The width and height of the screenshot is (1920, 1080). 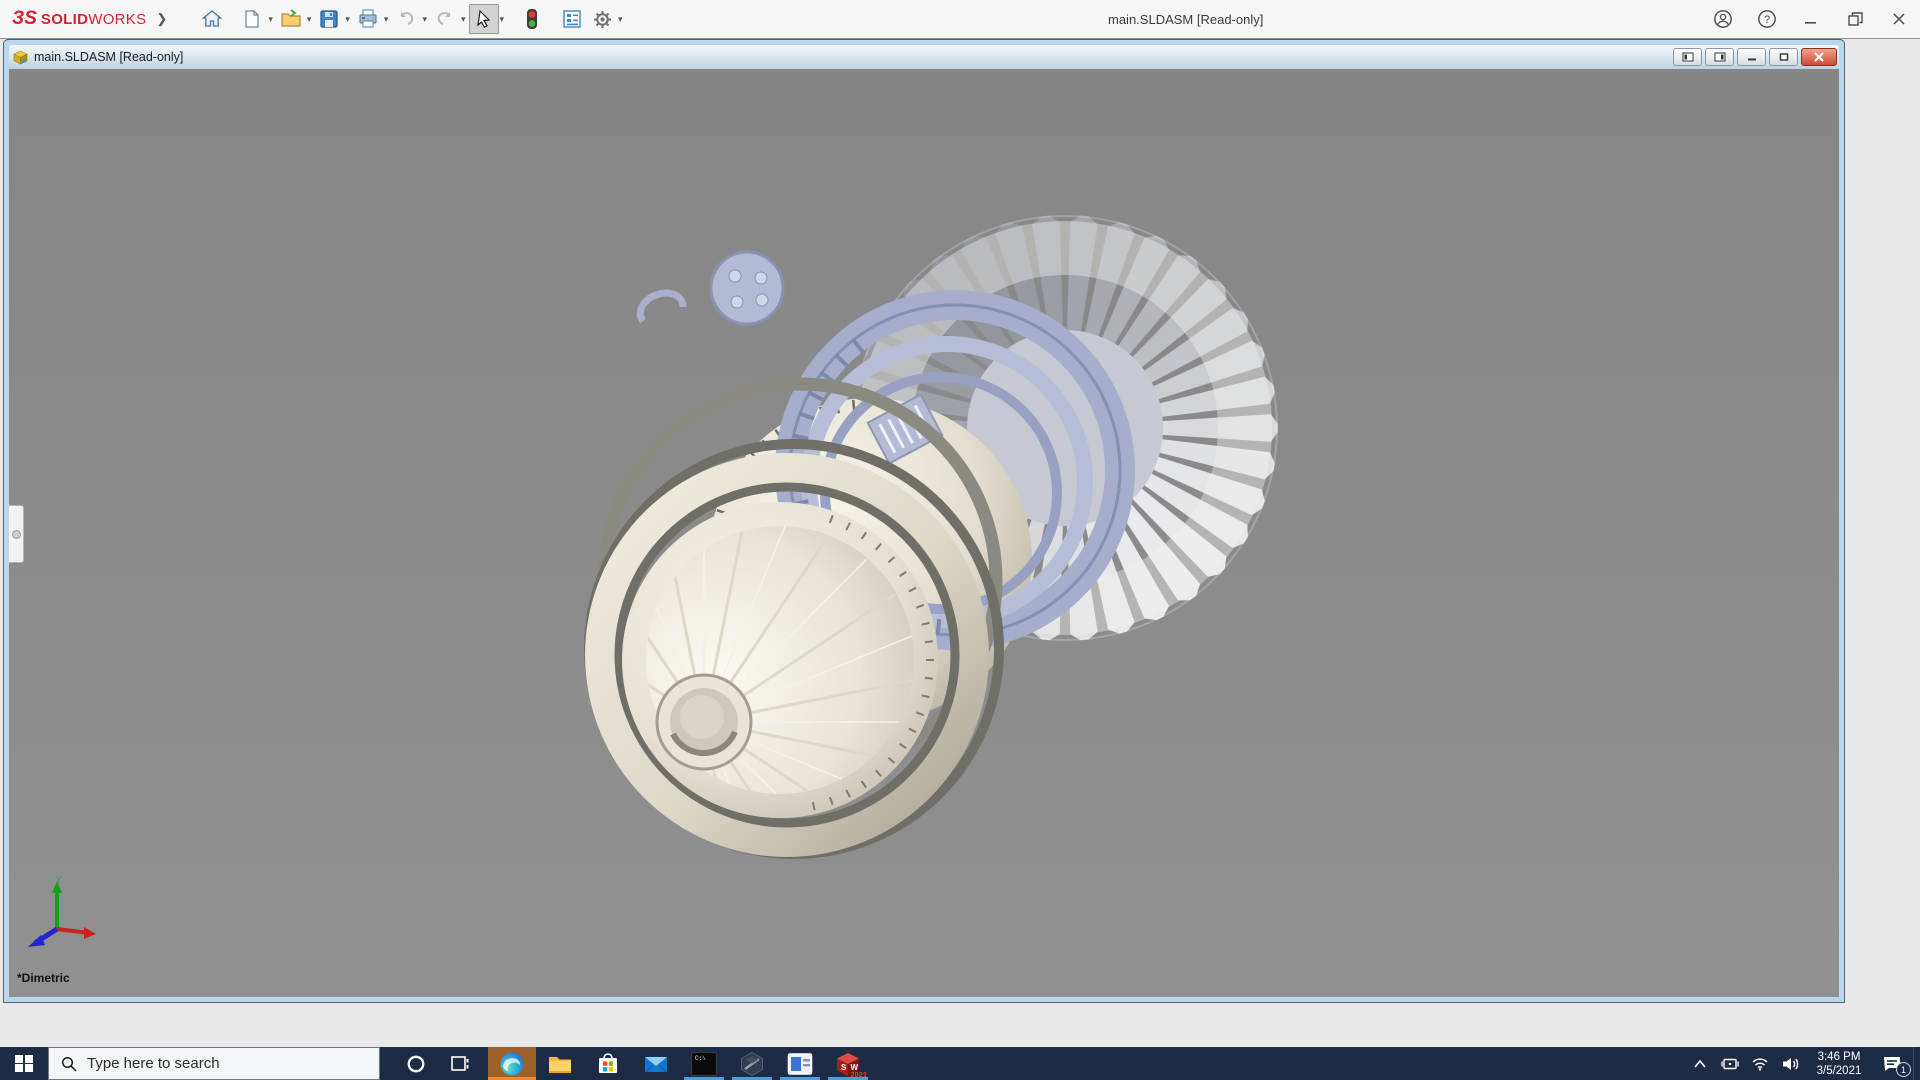 I want to click on taskbar-app-window, so click(x=800, y=1063).